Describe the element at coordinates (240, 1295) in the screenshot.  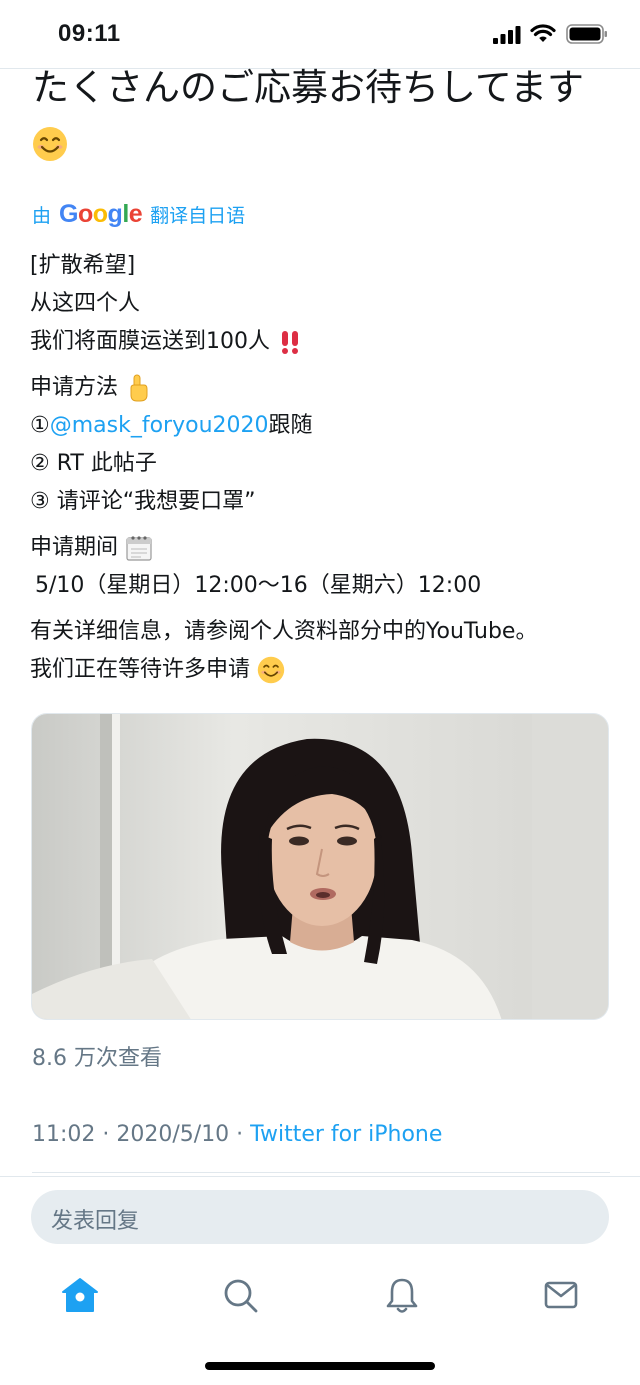
I see `search-icon` at that location.